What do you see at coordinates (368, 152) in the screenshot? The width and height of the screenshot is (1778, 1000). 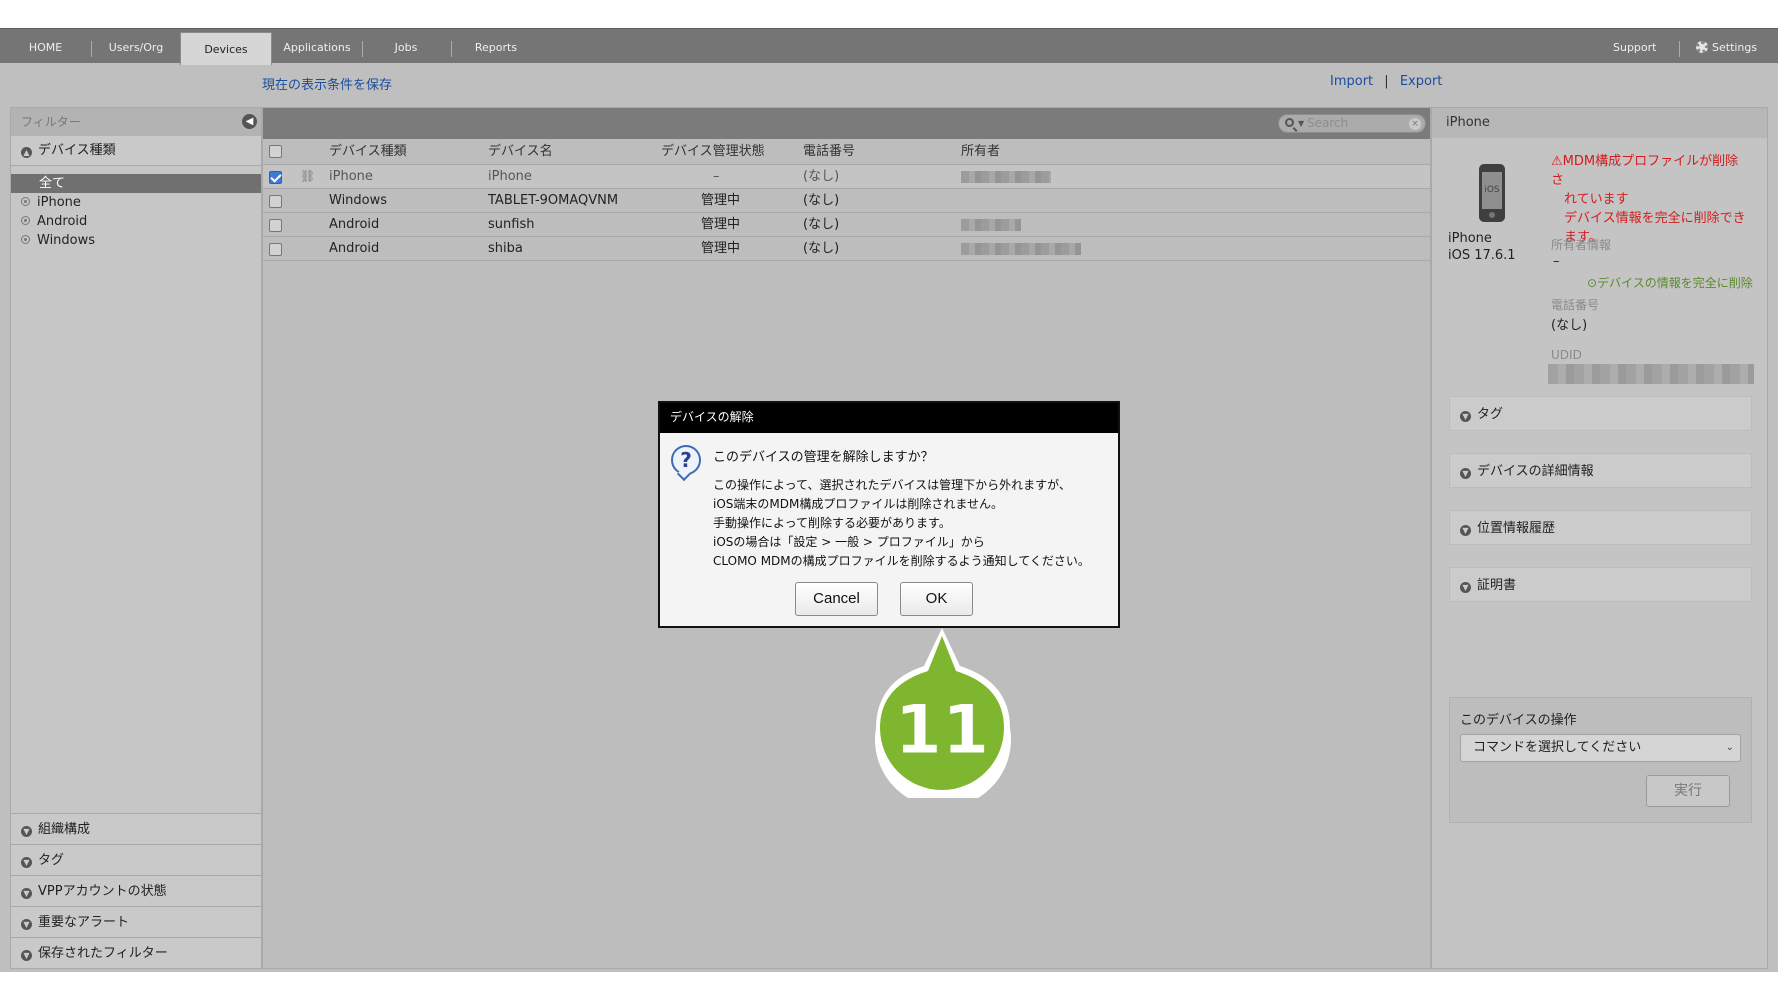 I see `column-header-type: デバイス種類` at bounding box center [368, 152].